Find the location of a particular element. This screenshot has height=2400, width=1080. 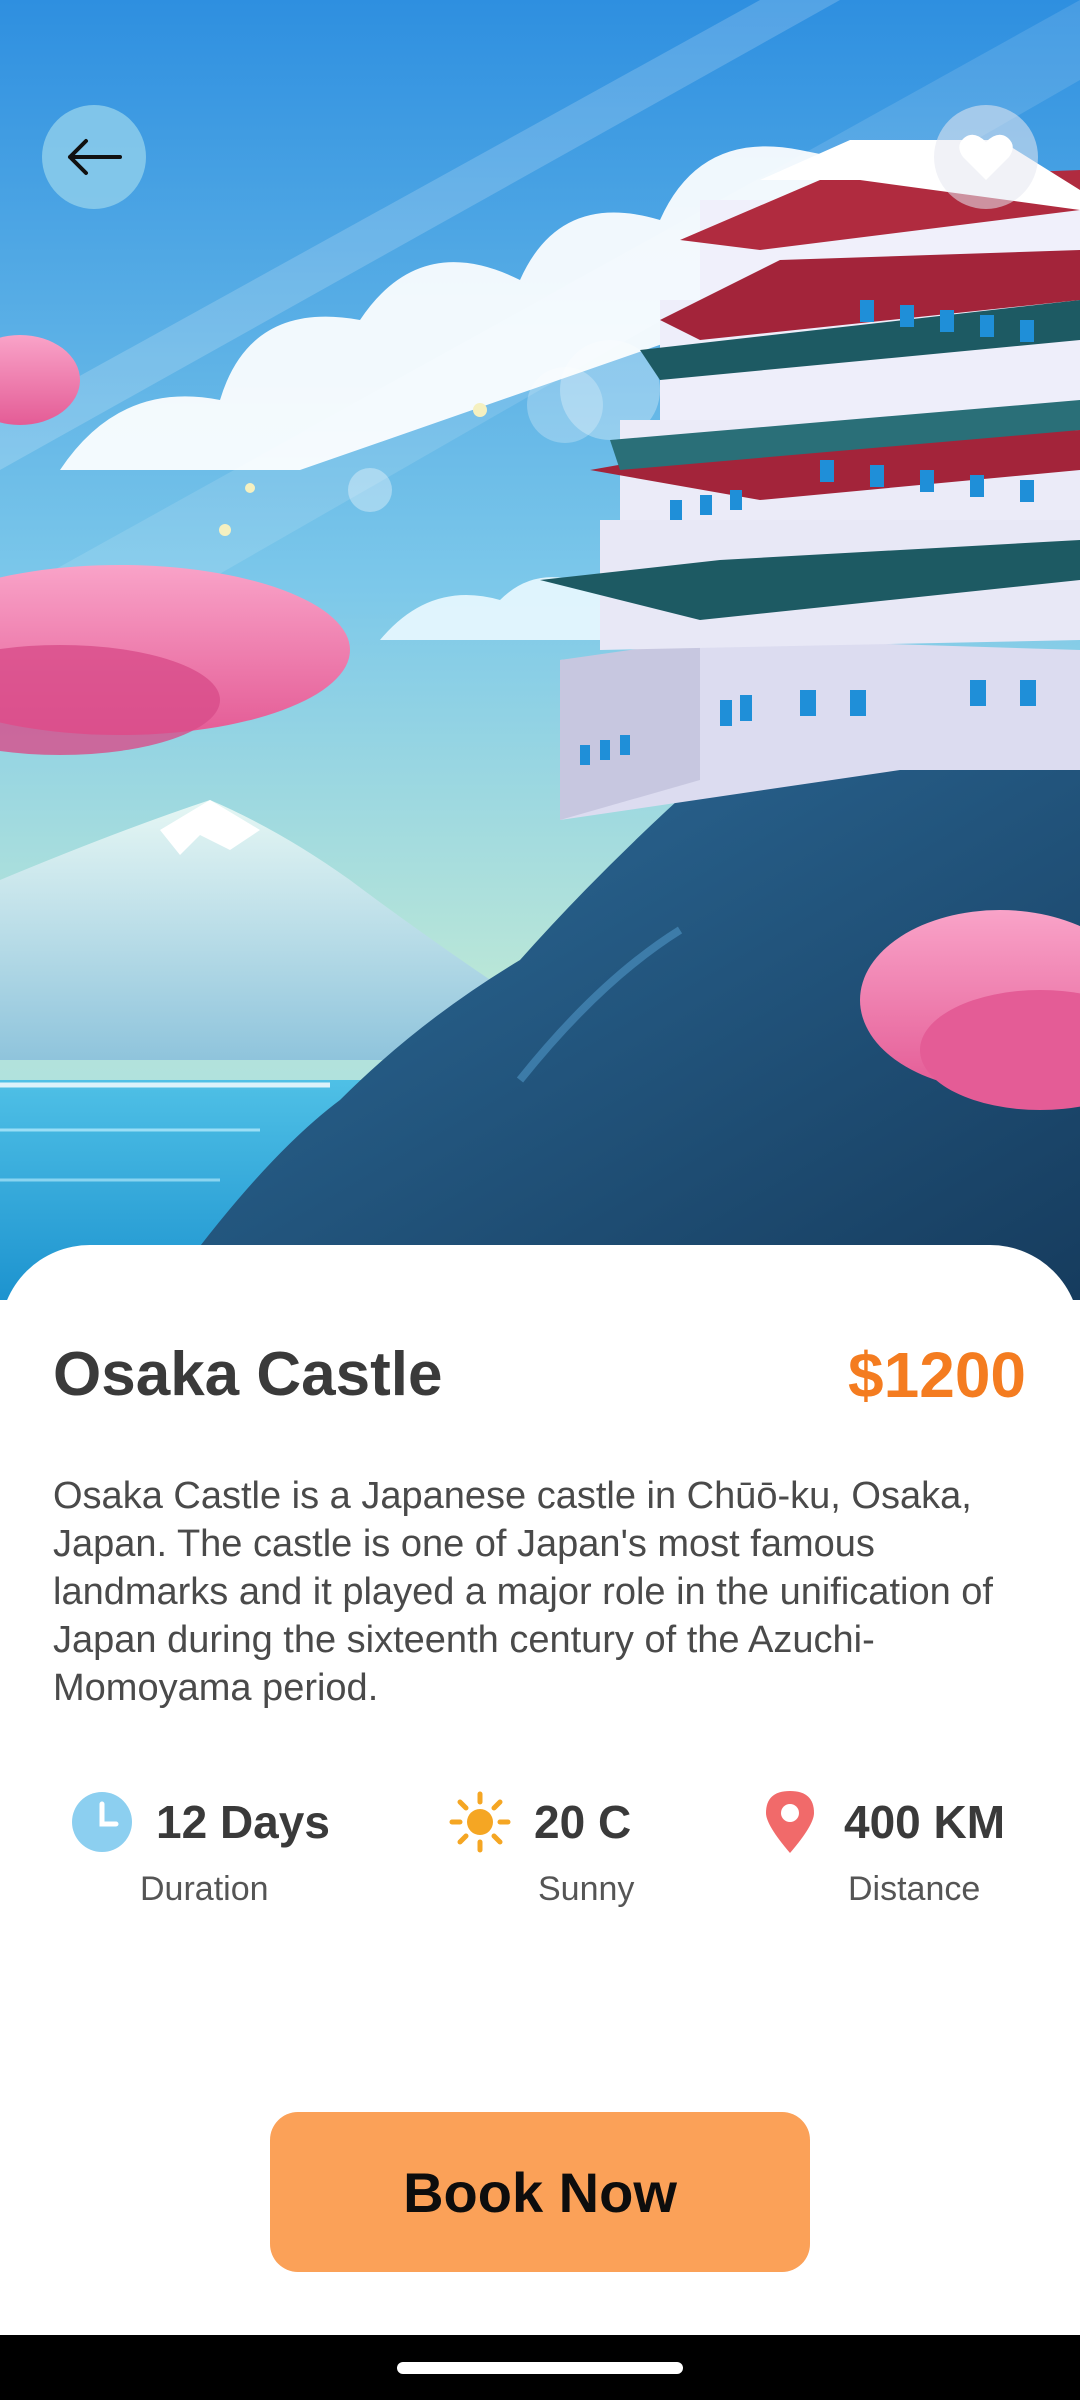

system-navigation-bar is located at coordinates (540, 2367).